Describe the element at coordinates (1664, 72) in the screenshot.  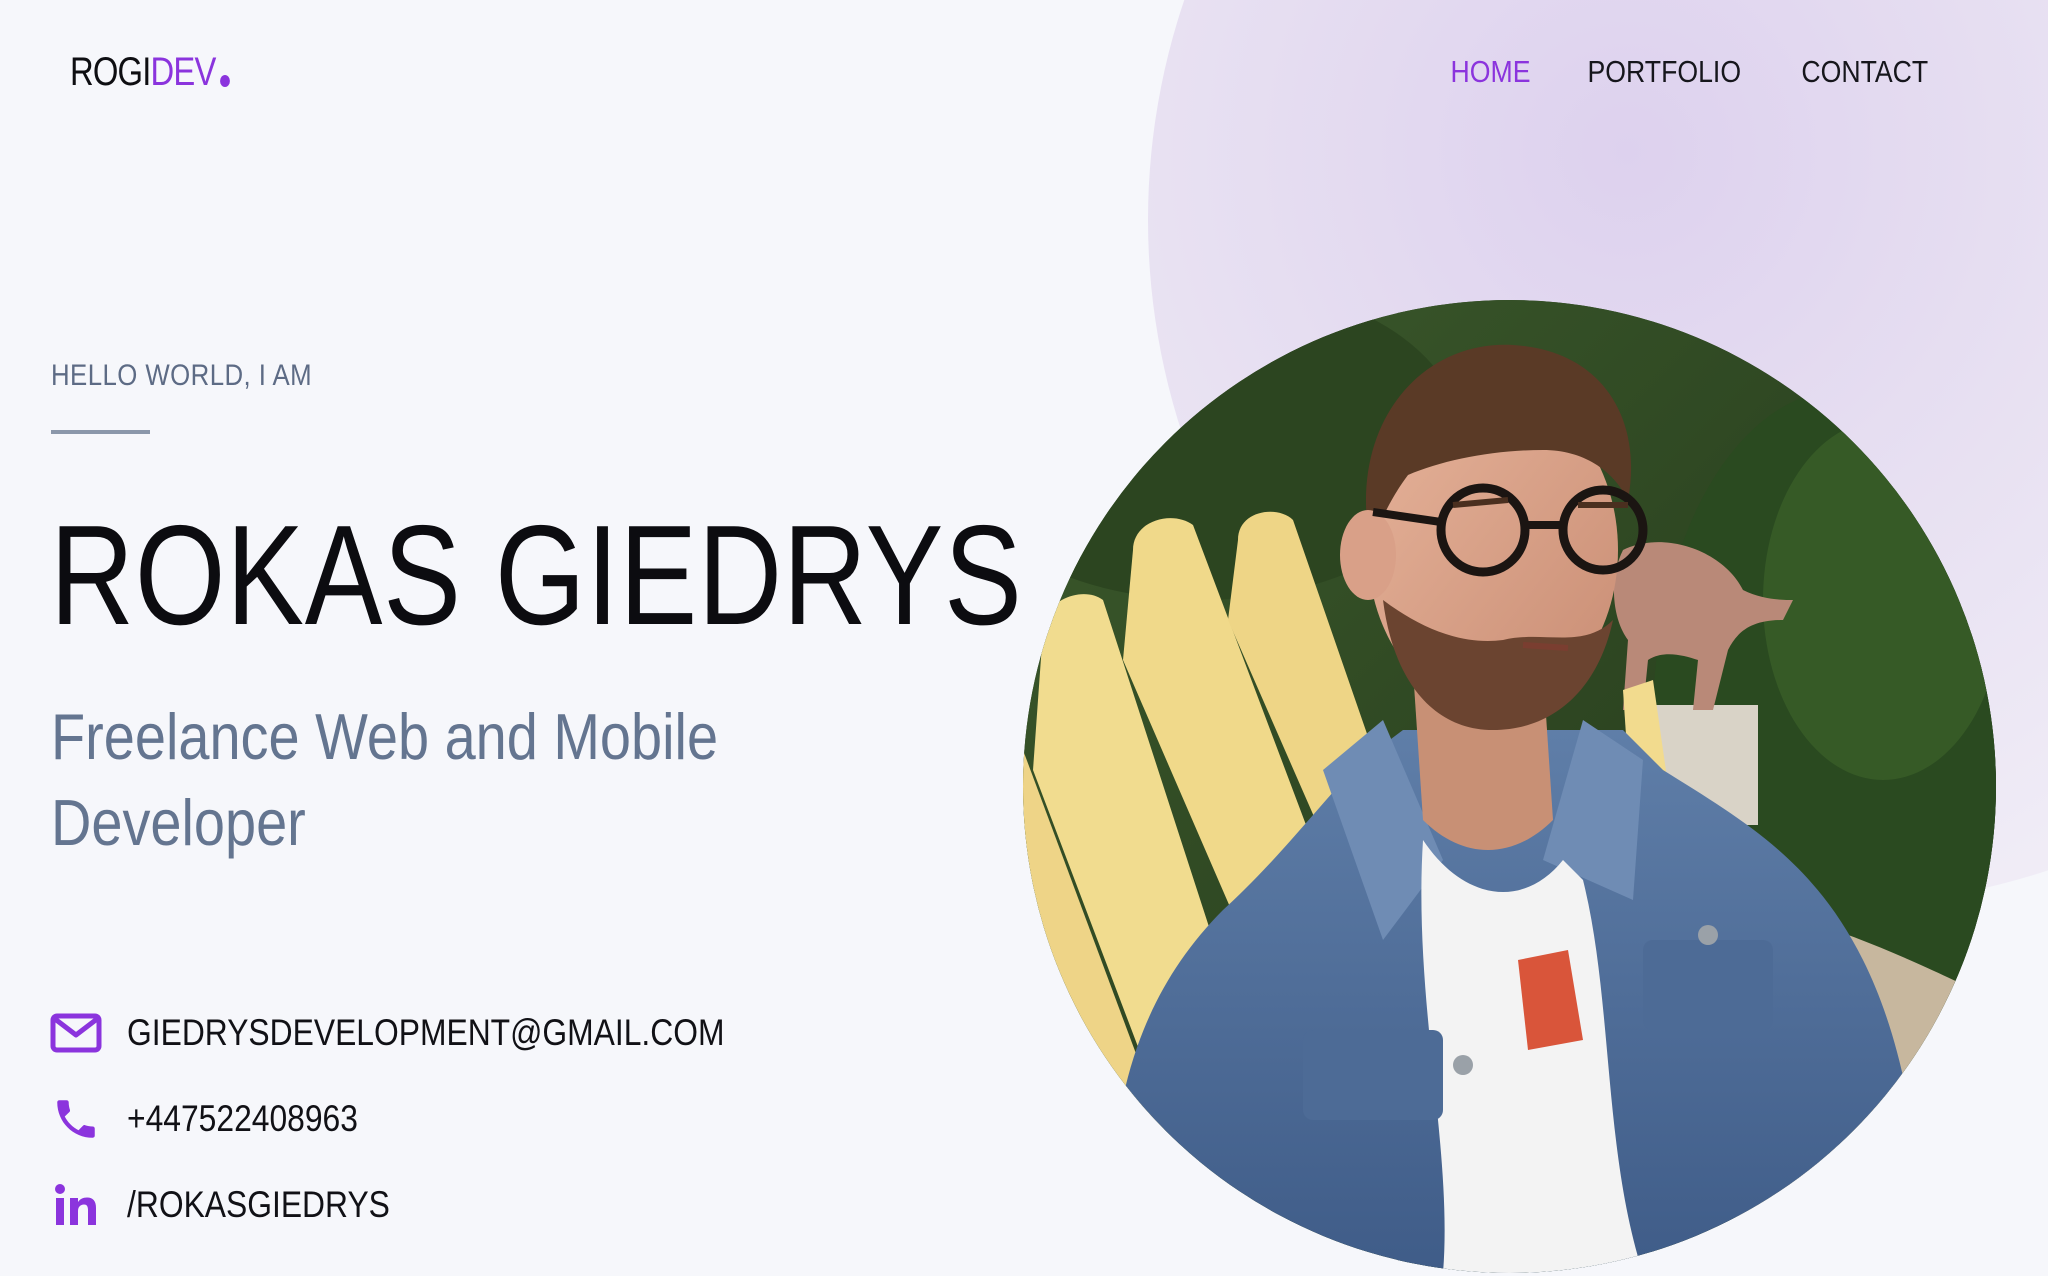
I see `nav-link-portfolio: PORTFOLIO` at that location.